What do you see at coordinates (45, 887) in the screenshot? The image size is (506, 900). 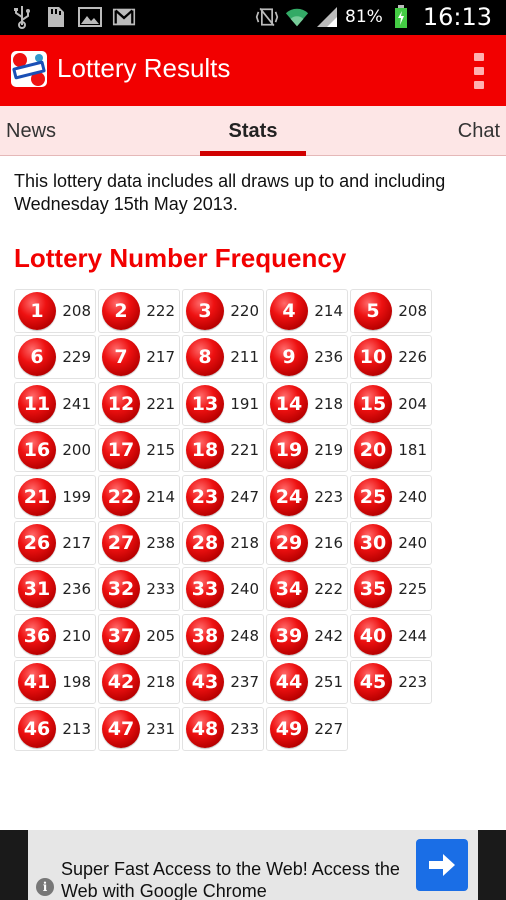 I see `info-icon: i` at bounding box center [45, 887].